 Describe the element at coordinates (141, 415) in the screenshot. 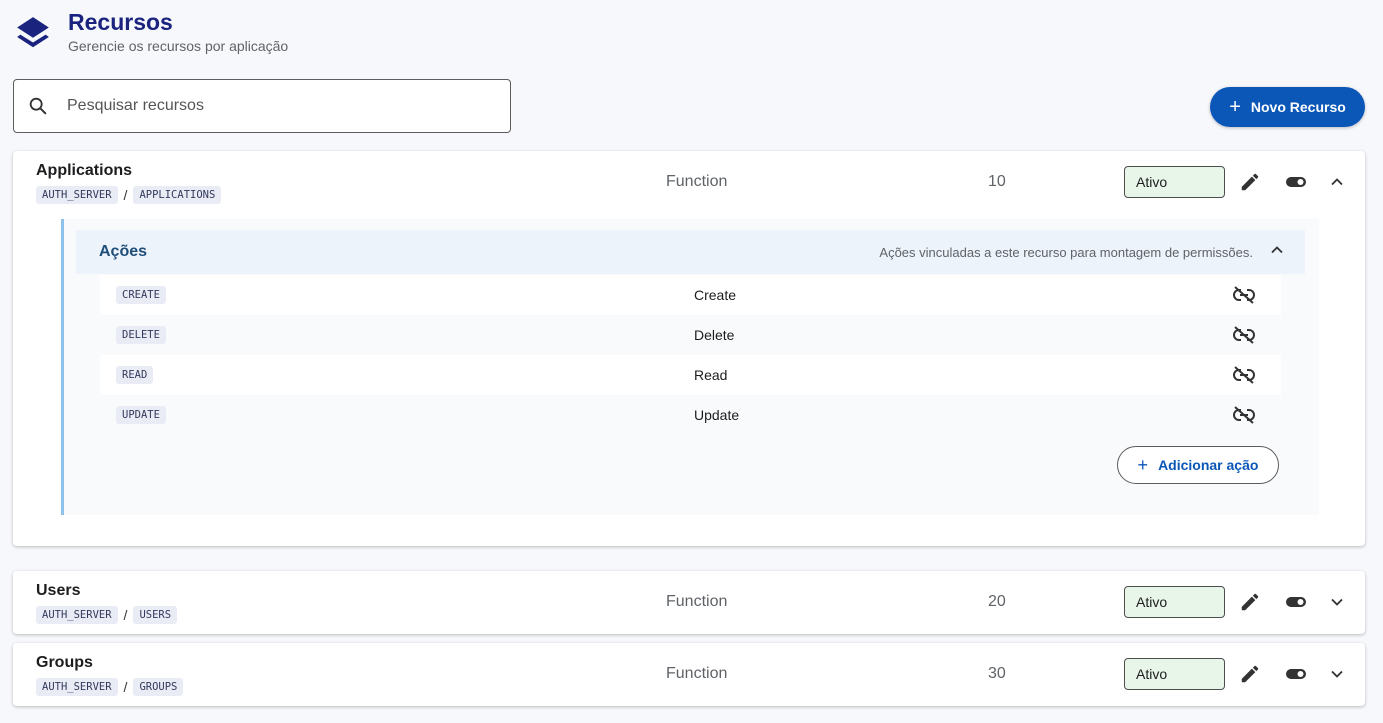

I see `action-code: UPDATE` at that location.